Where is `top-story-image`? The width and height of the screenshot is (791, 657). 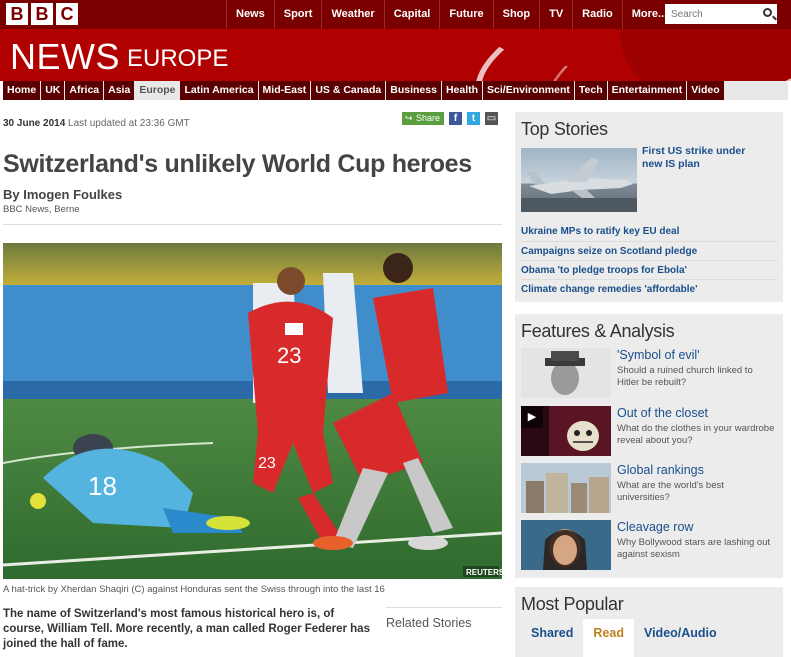 top-story-image is located at coordinates (579, 180).